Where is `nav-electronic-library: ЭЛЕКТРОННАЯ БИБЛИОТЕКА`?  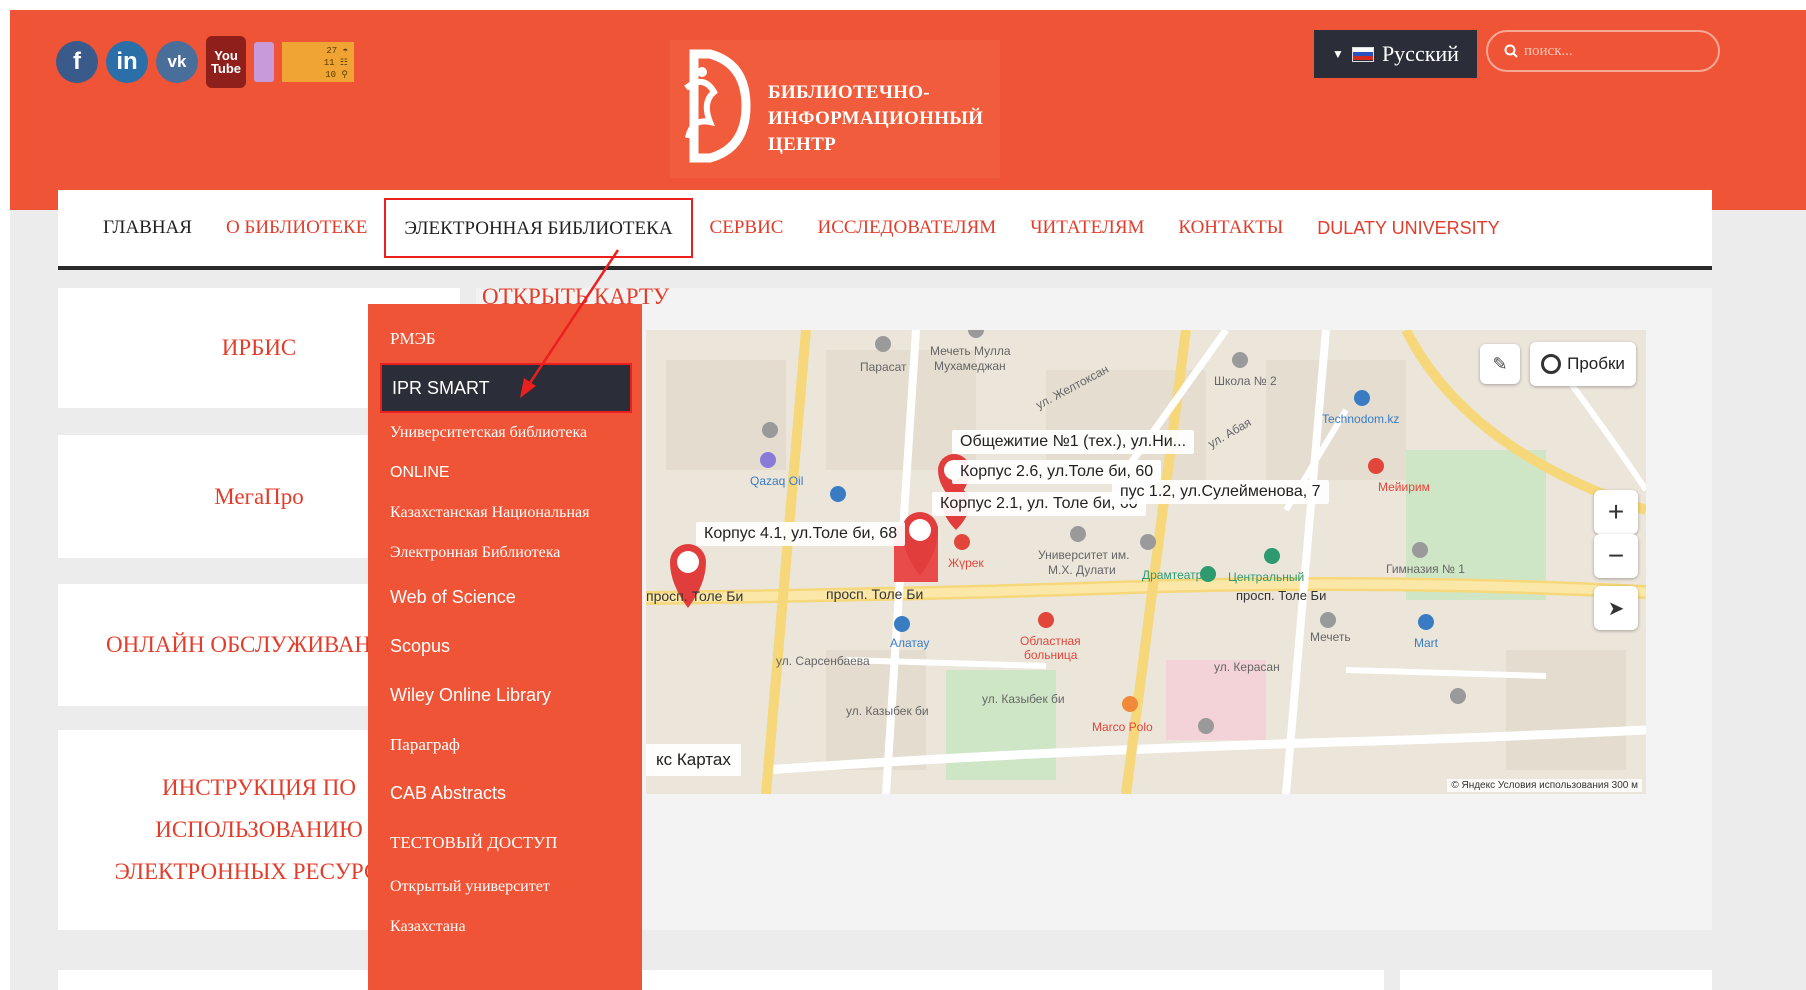 nav-electronic-library: ЭЛЕКТРОННАЯ БИБЛИОТЕКА is located at coordinates (538, 228).